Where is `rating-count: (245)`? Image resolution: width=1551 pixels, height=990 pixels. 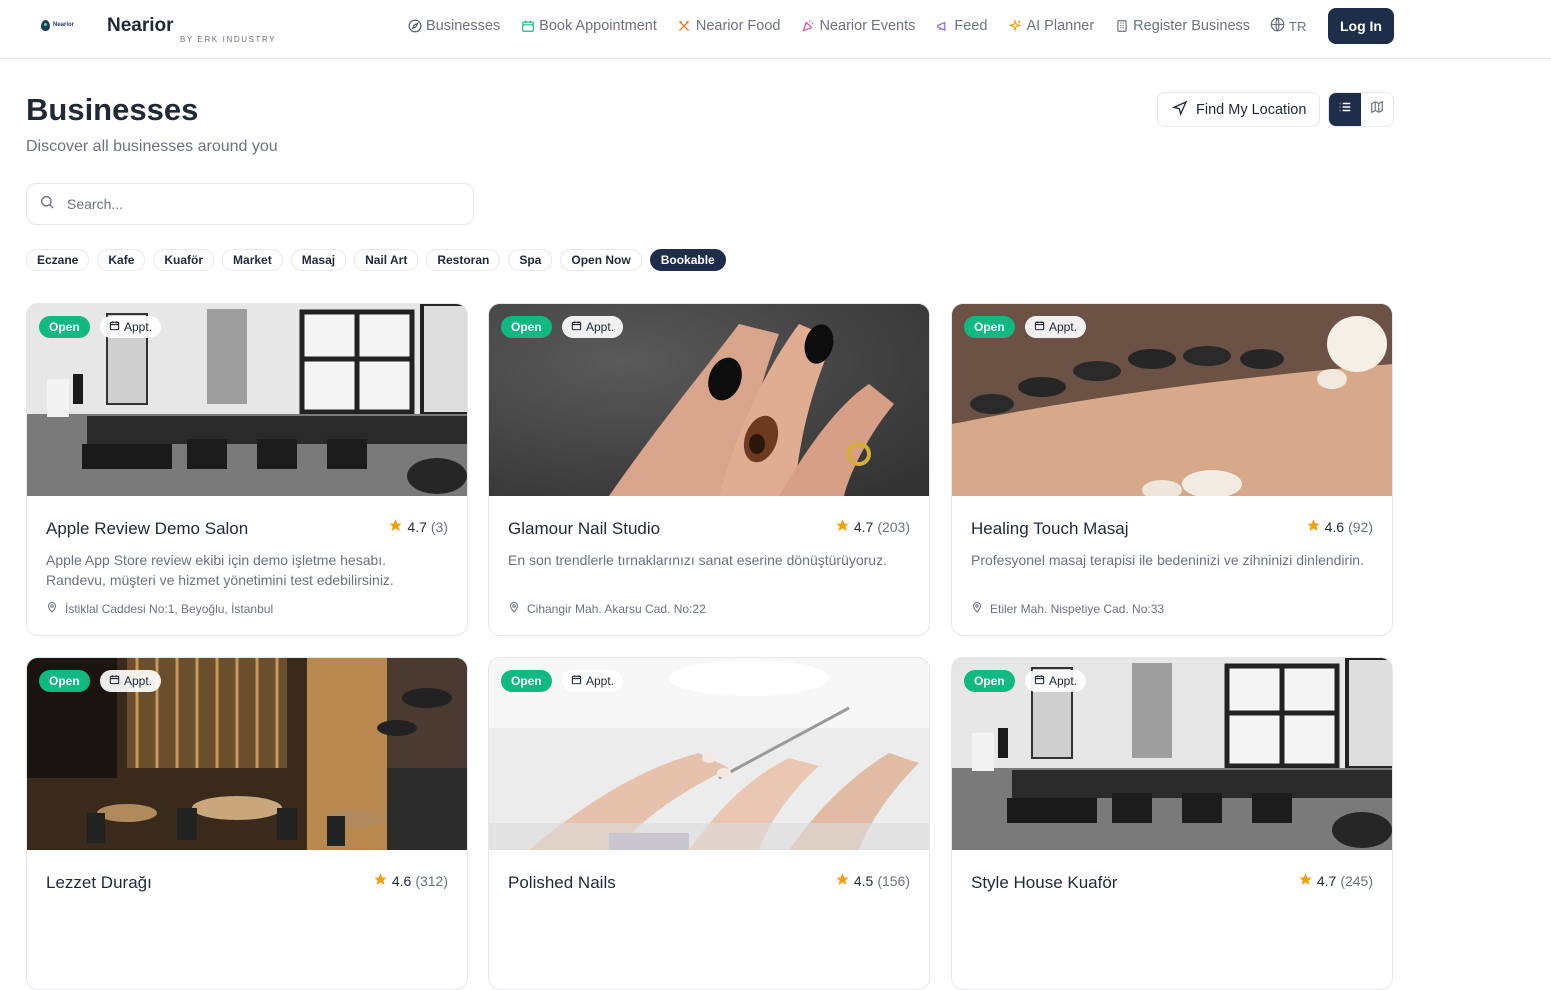 rating-count: (245) is located at coordinates (1356, 881).